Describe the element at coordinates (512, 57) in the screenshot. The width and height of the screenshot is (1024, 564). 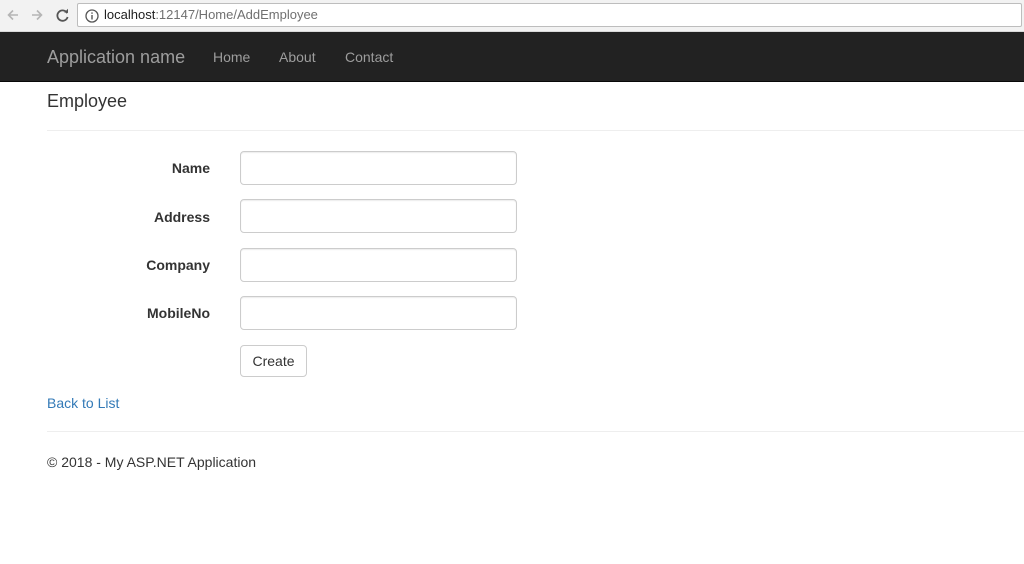
I see `navbar: Application name Home About Contact` at that location.